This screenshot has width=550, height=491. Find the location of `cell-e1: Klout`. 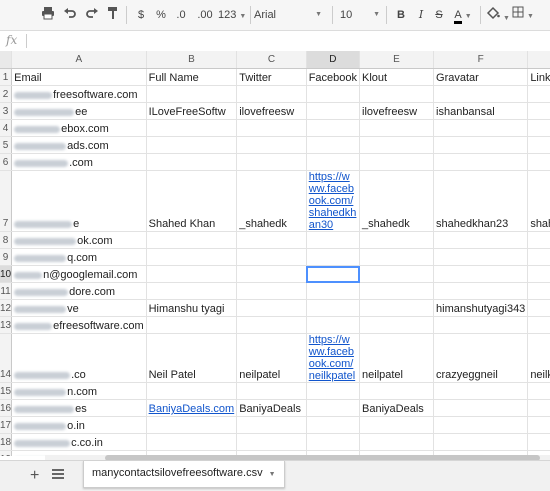

cell-e1: Klout is located at coordinates (397, 77).